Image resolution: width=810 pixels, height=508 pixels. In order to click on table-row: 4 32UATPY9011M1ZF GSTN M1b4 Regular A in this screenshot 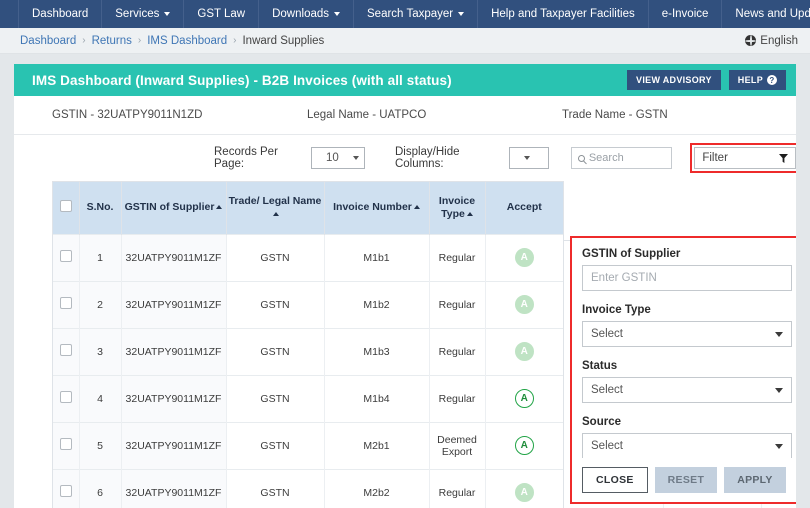, I will do `click(308, 398)`.